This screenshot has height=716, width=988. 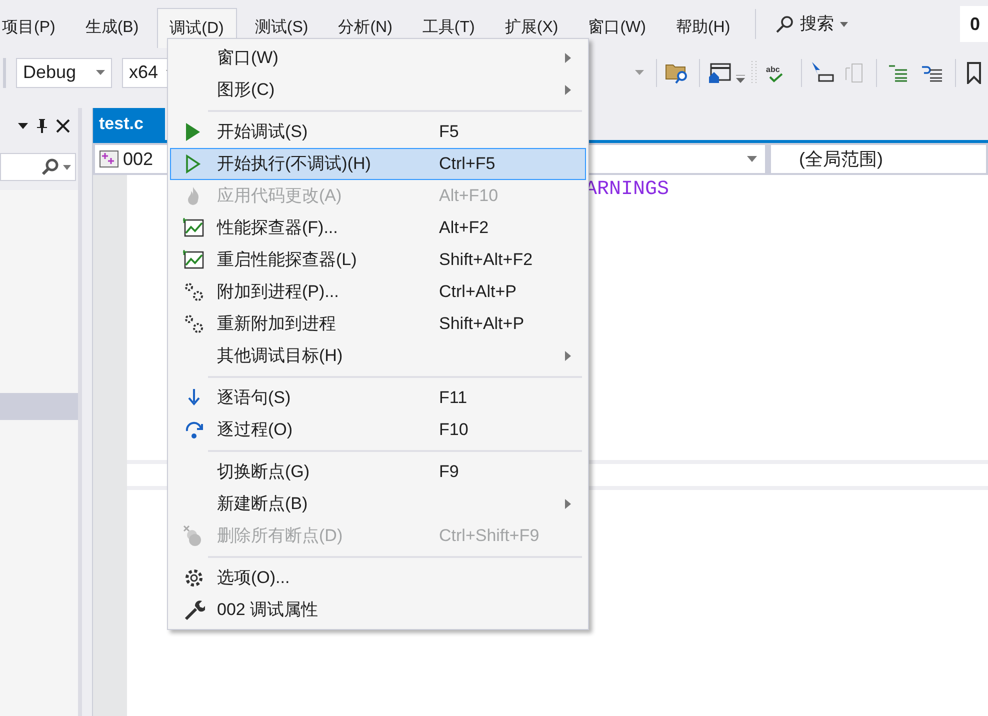 What do you see at coordinates (378, 430) in the screenshot?
I see `menu-item: 逐过程(O) F10` at bounding box center [378, 430].